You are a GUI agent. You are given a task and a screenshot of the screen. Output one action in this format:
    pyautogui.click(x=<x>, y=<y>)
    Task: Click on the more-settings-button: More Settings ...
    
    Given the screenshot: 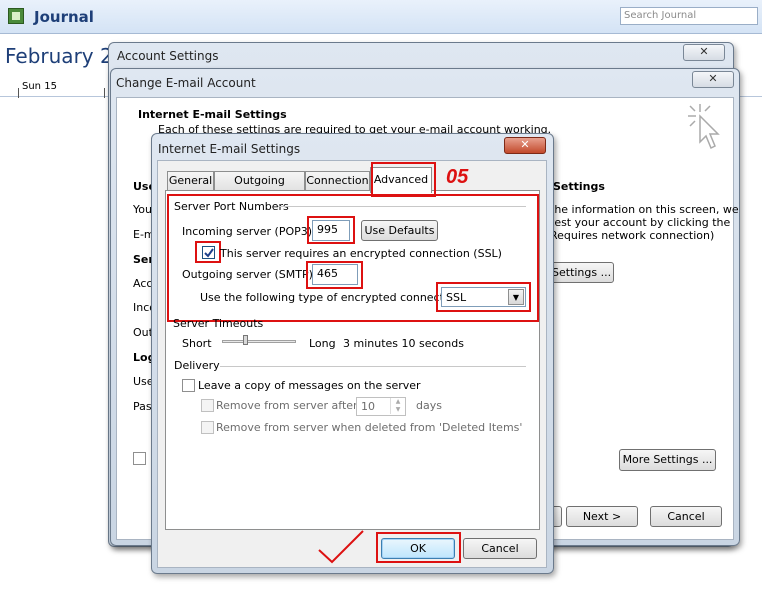 What is the action you would take?
    pyautogui.click(x=667, y=460)
    